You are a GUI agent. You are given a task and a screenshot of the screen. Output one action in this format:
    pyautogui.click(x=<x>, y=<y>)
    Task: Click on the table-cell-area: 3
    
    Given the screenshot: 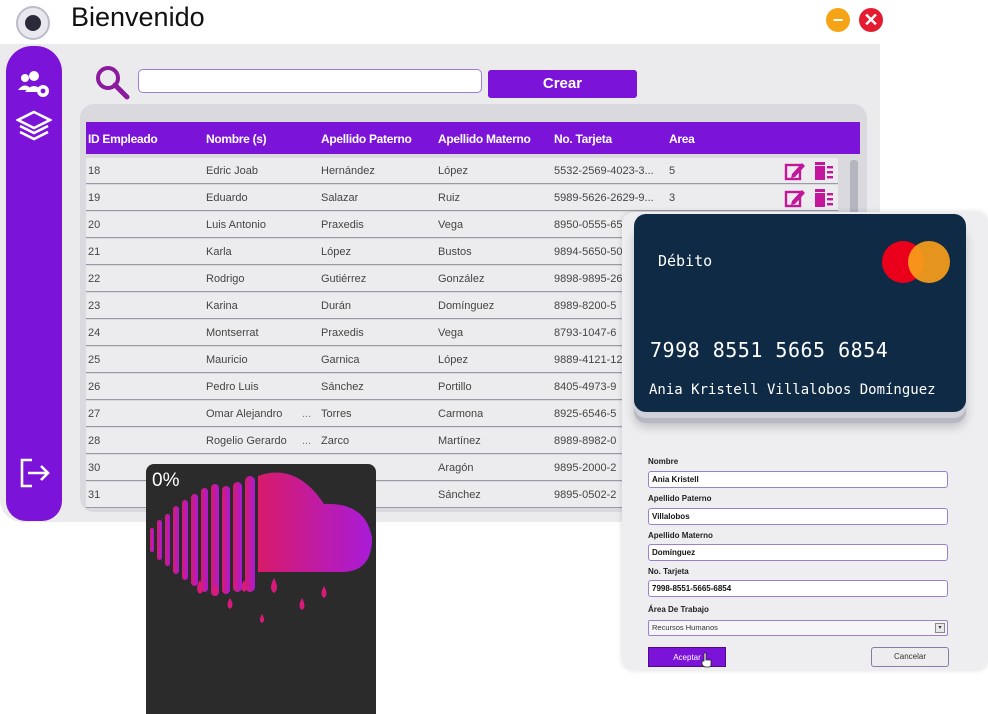 What is the action you would take?
    pyautogui.click(x=672, y=198)
    